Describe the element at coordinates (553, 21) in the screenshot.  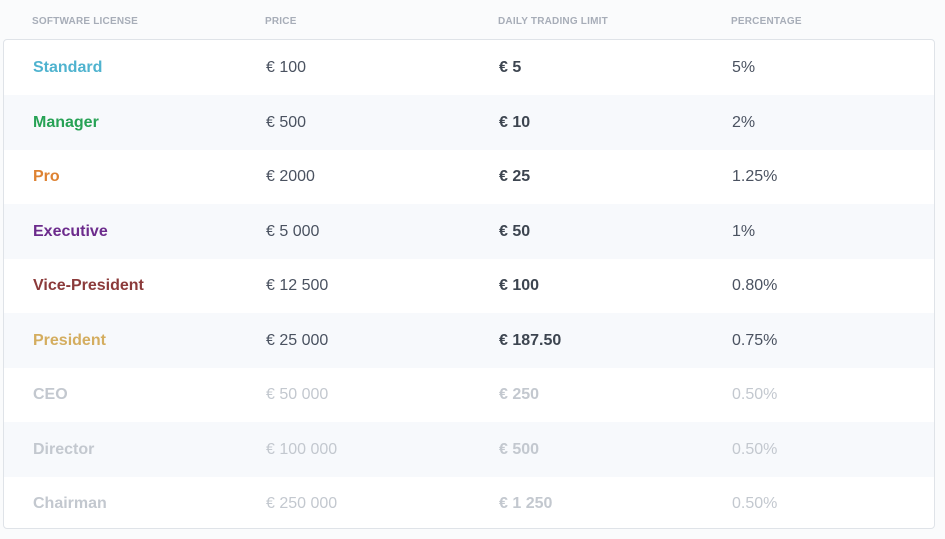
I see `header-daily-trading-limit: DAILY TRADING LIMIT` at that location.